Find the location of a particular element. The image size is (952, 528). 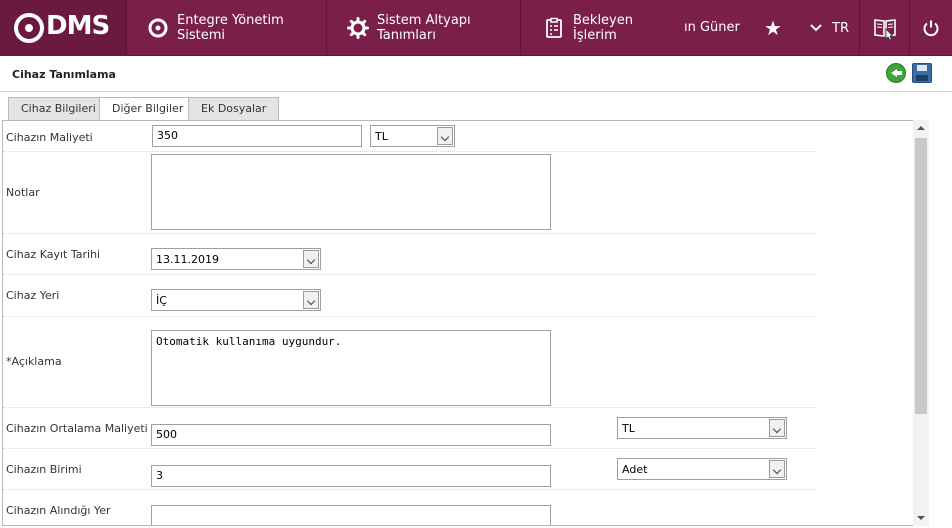

alindigi-yer-label: Cihazın Alındığı Yer is located at coordinates (58, 510).